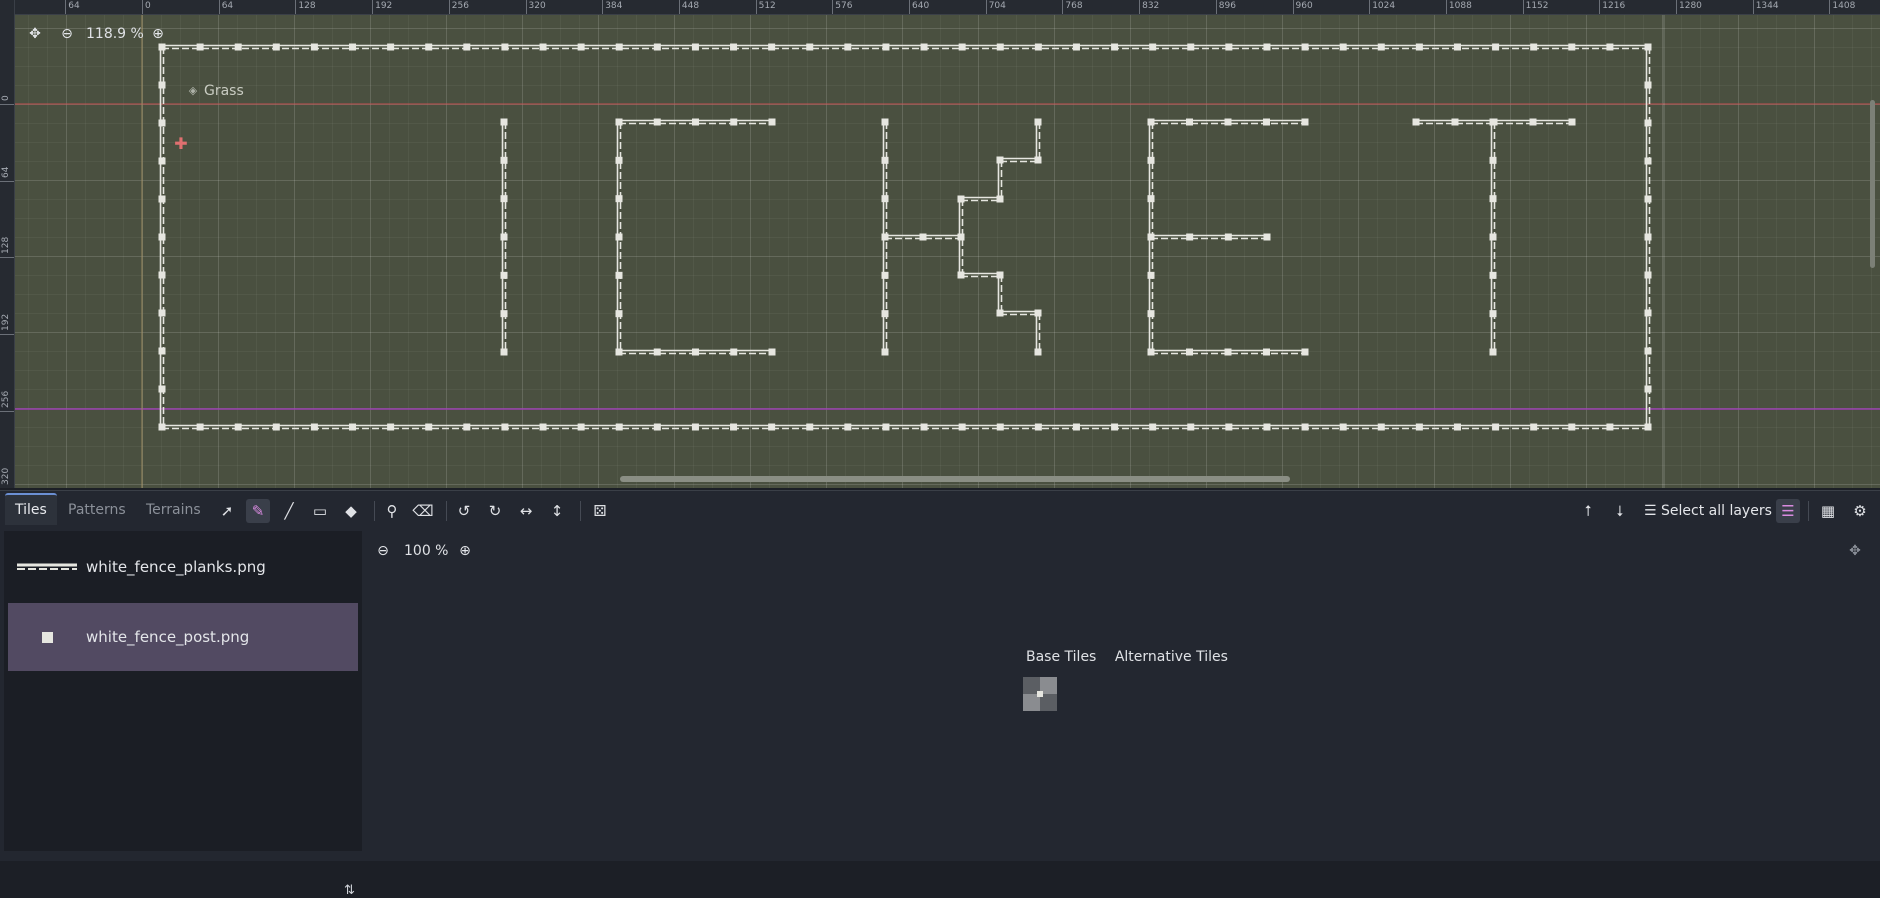 The width and height of the screenshot is (1880, 898). Describe the element at coordinates (844, 6) in the screenshot. I see `ruler-label: 576` at that location.